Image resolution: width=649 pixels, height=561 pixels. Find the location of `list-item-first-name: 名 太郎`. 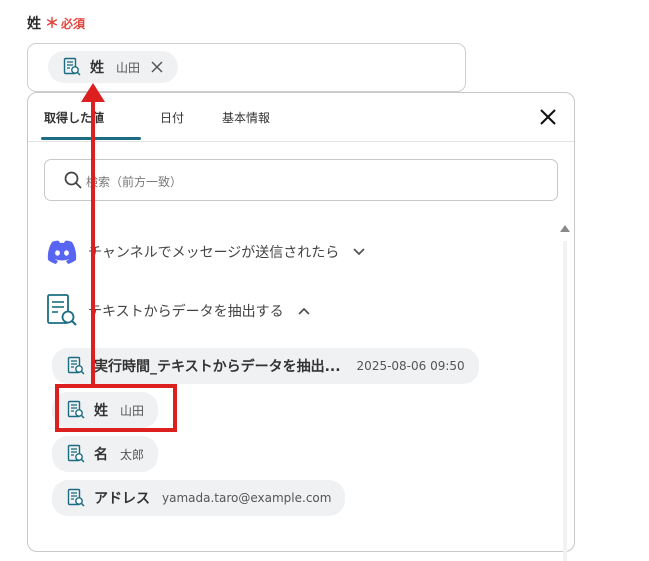

list-item-first-name: 名 太郎 is located at coordinates (105, 454).